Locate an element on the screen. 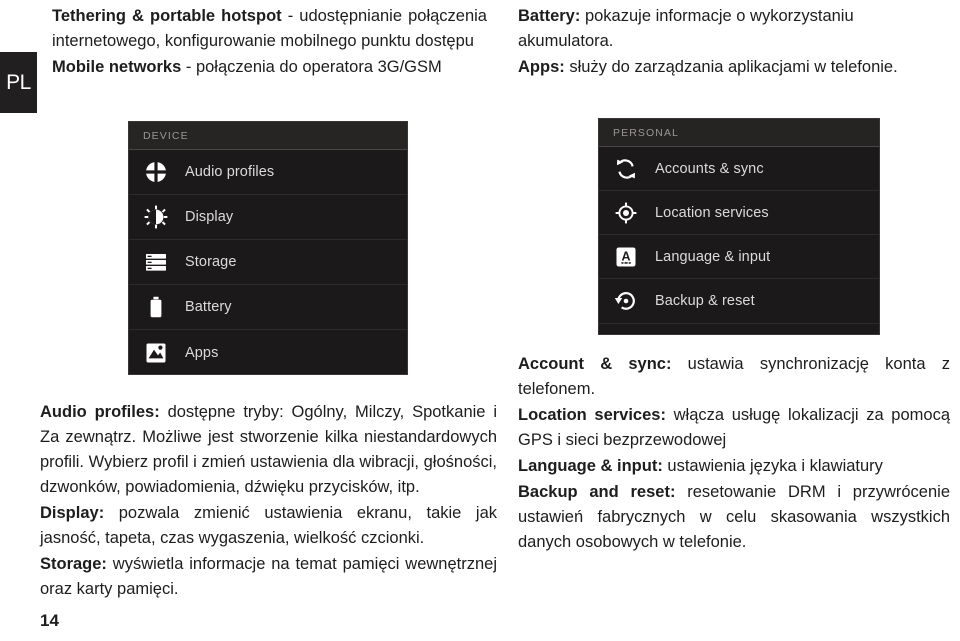  settings-row-label: Location services is located at coordinates (712, 212).